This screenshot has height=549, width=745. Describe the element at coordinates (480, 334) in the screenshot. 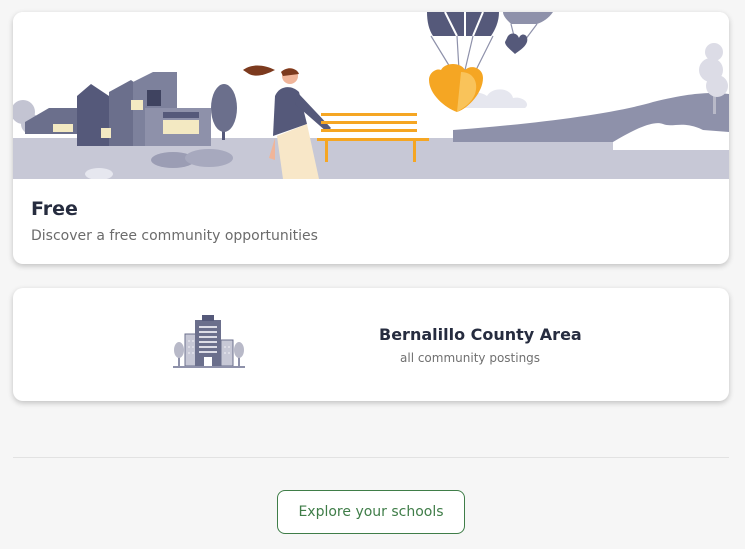

I see `area-title: Bernalillo County Area` at that location.